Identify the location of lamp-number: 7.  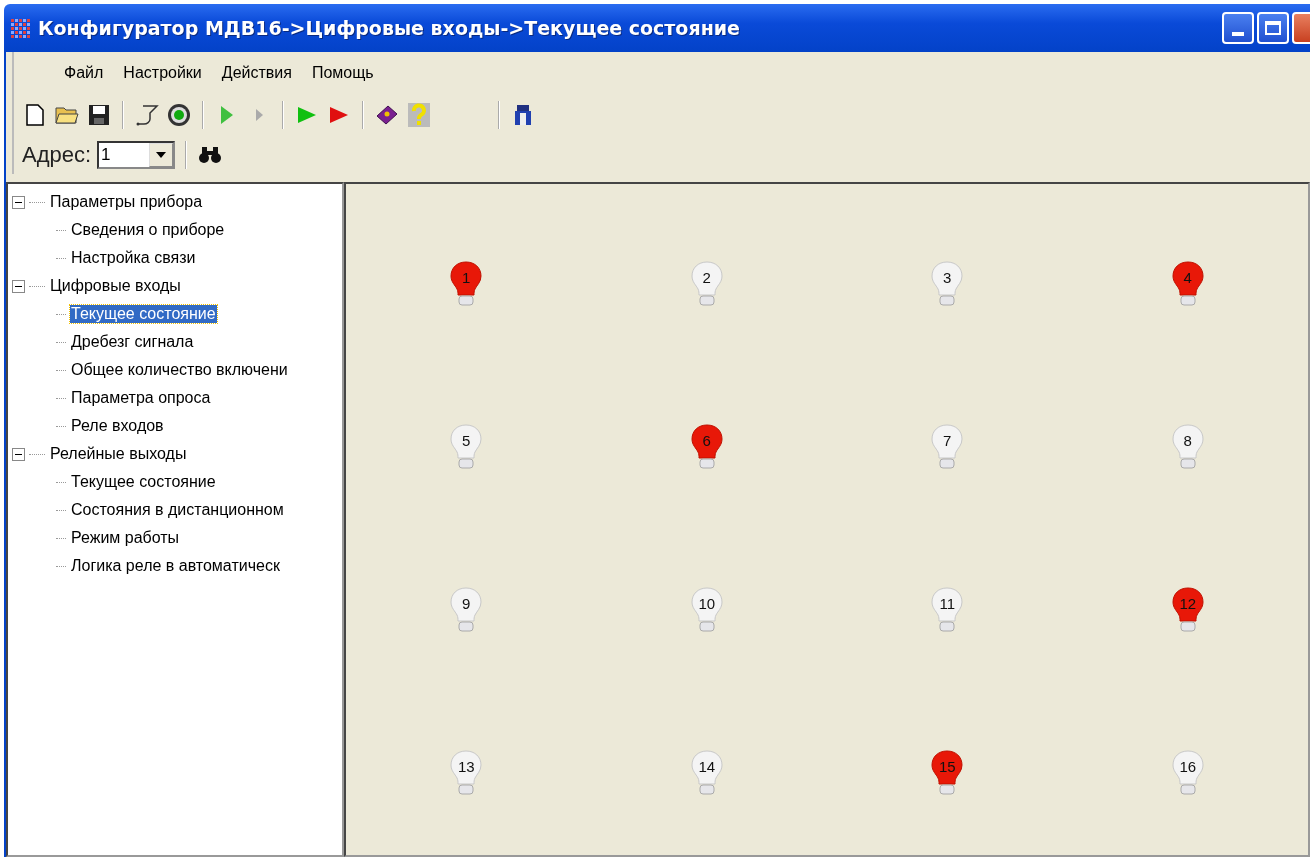
(947, 441).